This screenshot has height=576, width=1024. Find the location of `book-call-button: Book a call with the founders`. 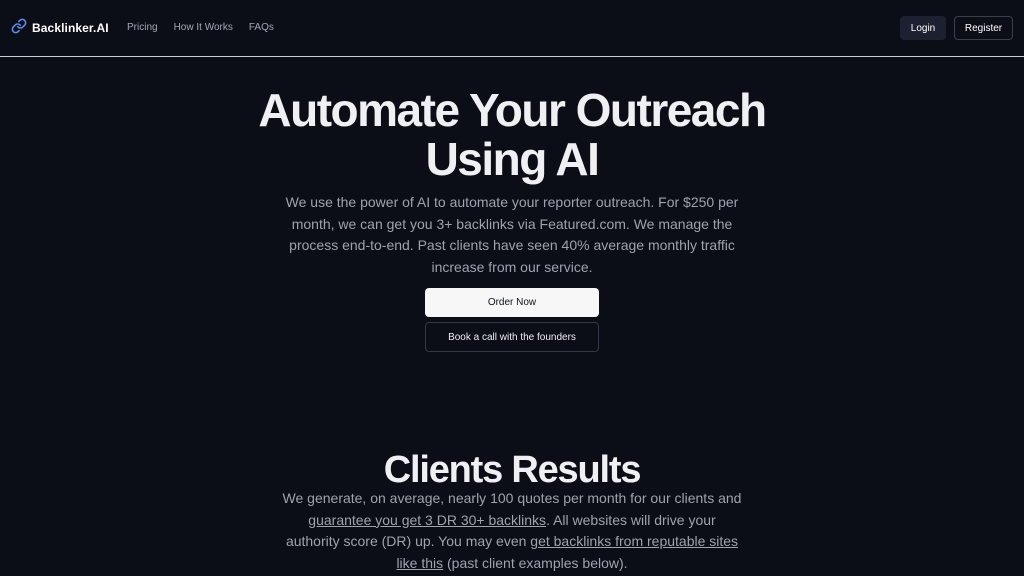

book-call-button: Book a call with the founders is located at coordinates (512, 337).